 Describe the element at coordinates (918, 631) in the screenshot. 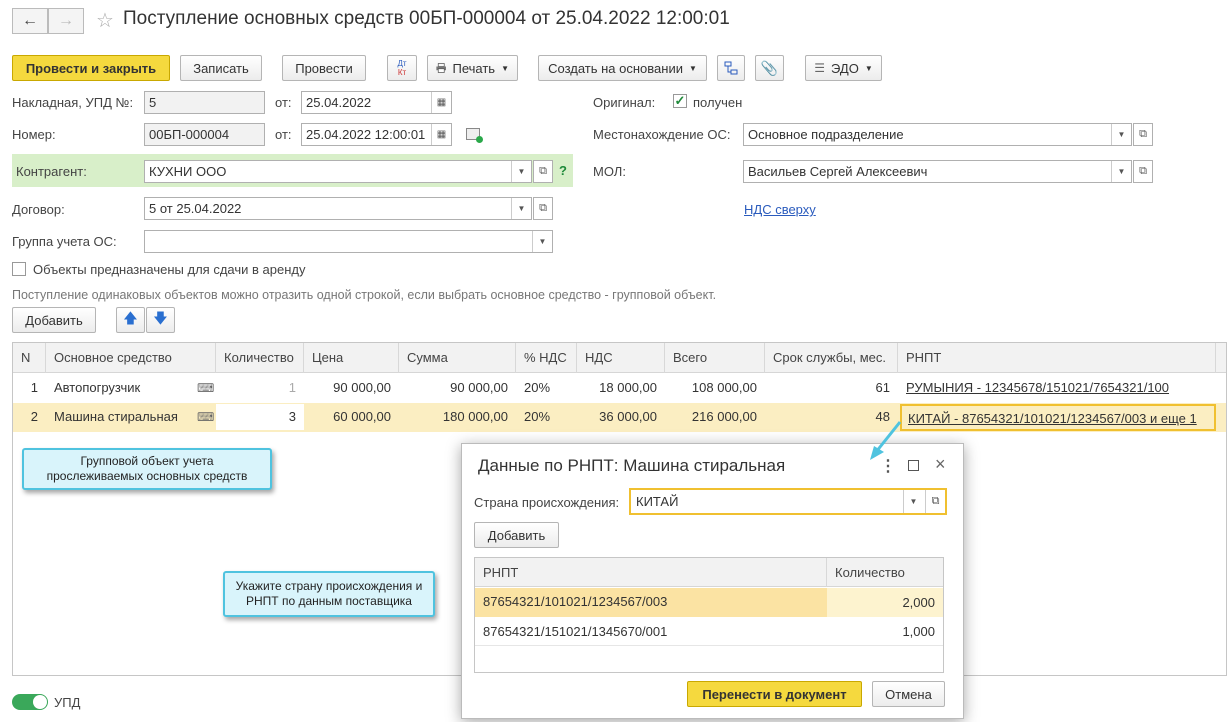

I see `quantity-value: 1,000` at that location.